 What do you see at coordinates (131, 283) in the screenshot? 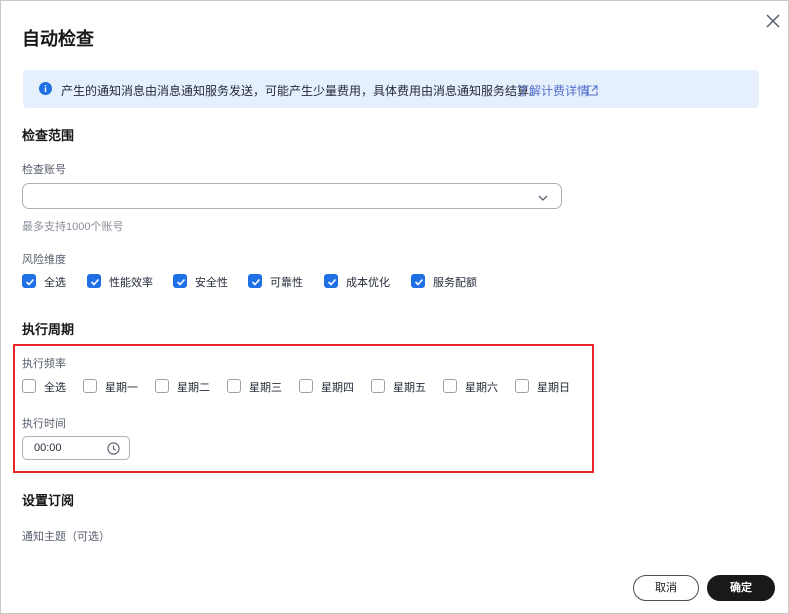
I see `risk-option-label: 性能效率` at bounding box center [131, 283].